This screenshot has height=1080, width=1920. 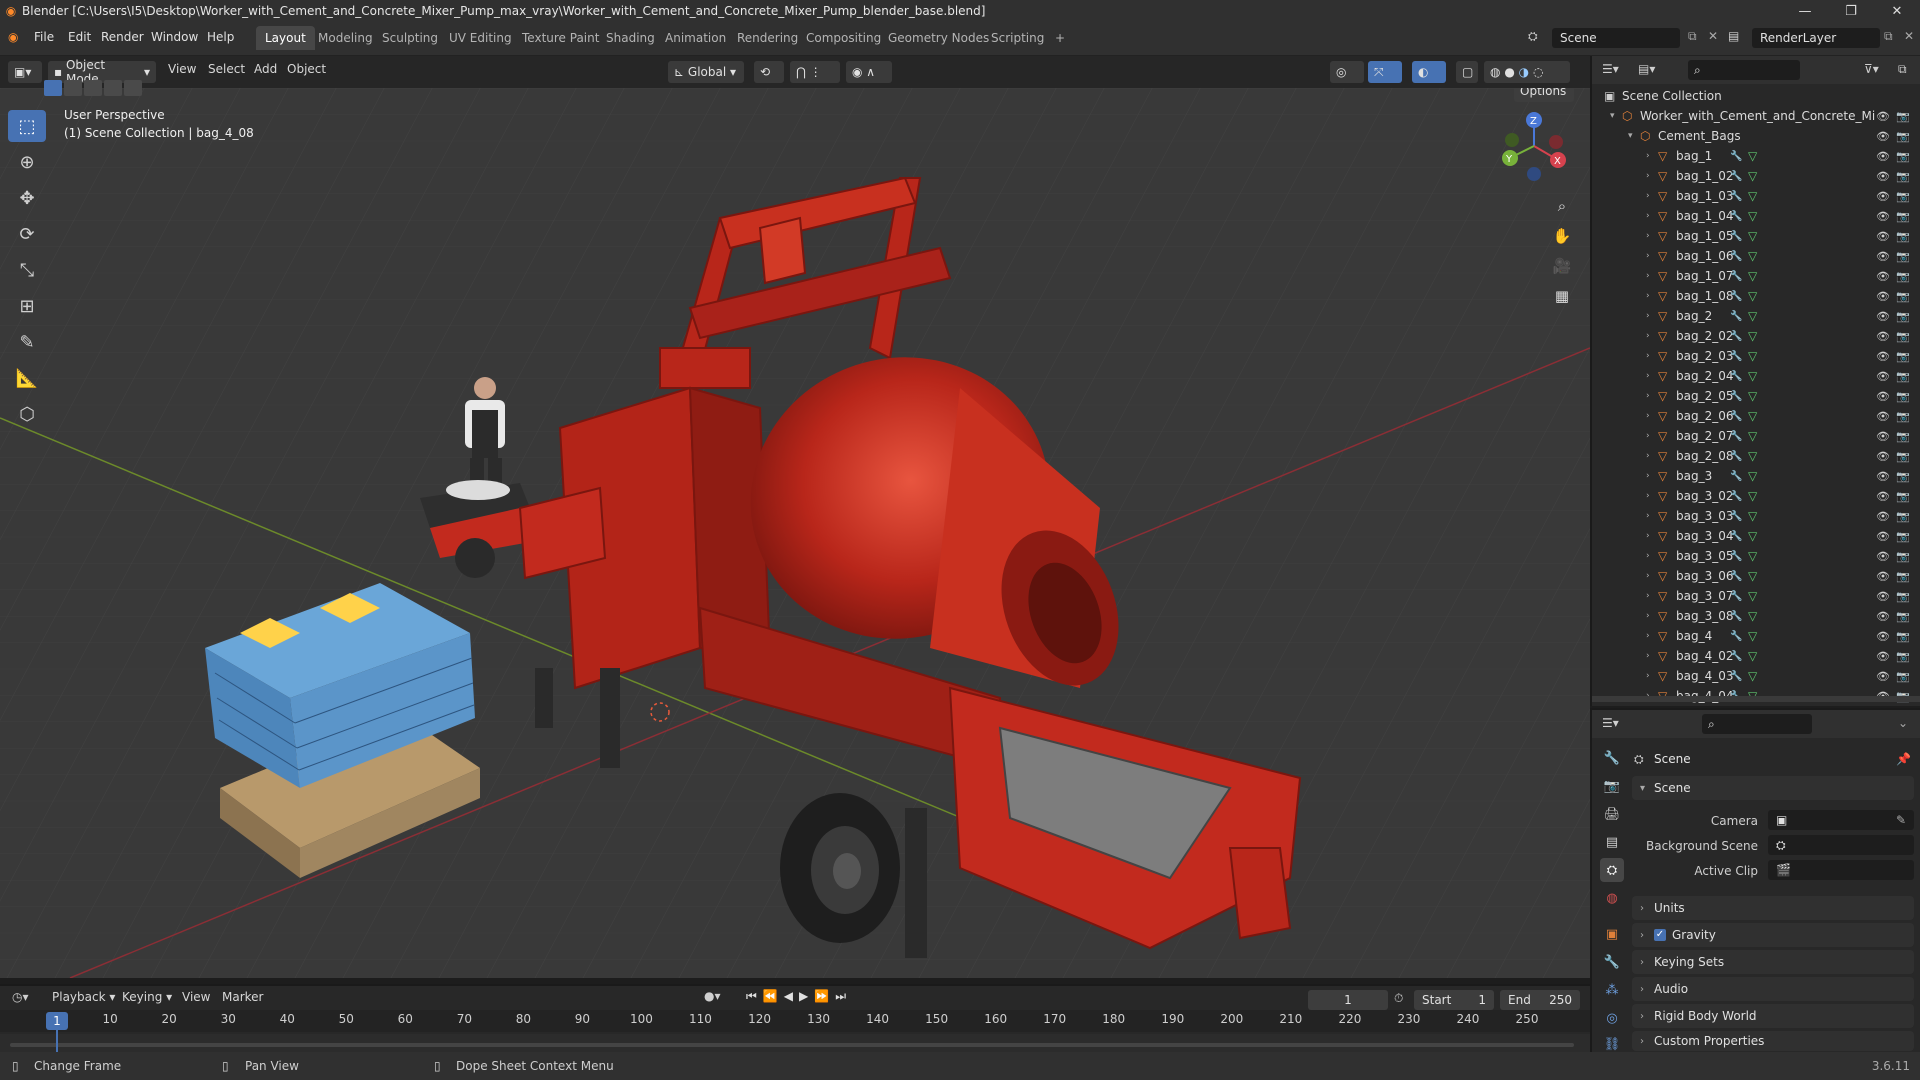 What do you see at coordinates (1805, 11) in the screenshot?
I see `minimize-button: —` at bounding box center [1805, 11].